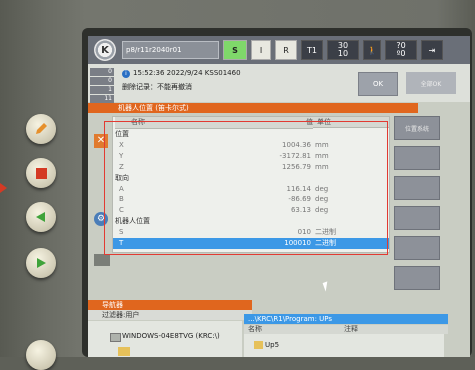 The height and width of the screenshot is (370, 475). Describe the element at coordinates (126, 74) in the screenshot. I see `info-icon: i` at that location.